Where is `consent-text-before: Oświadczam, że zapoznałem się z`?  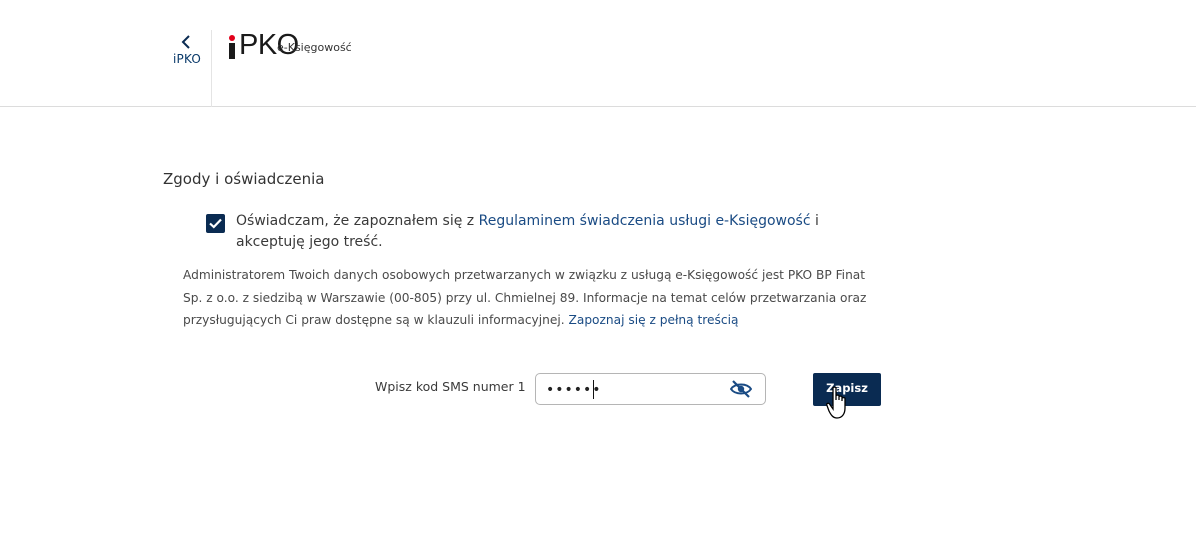 consent-text-before: Oświadczam, że zapoznałem się z is located at coordinates (357, 221).